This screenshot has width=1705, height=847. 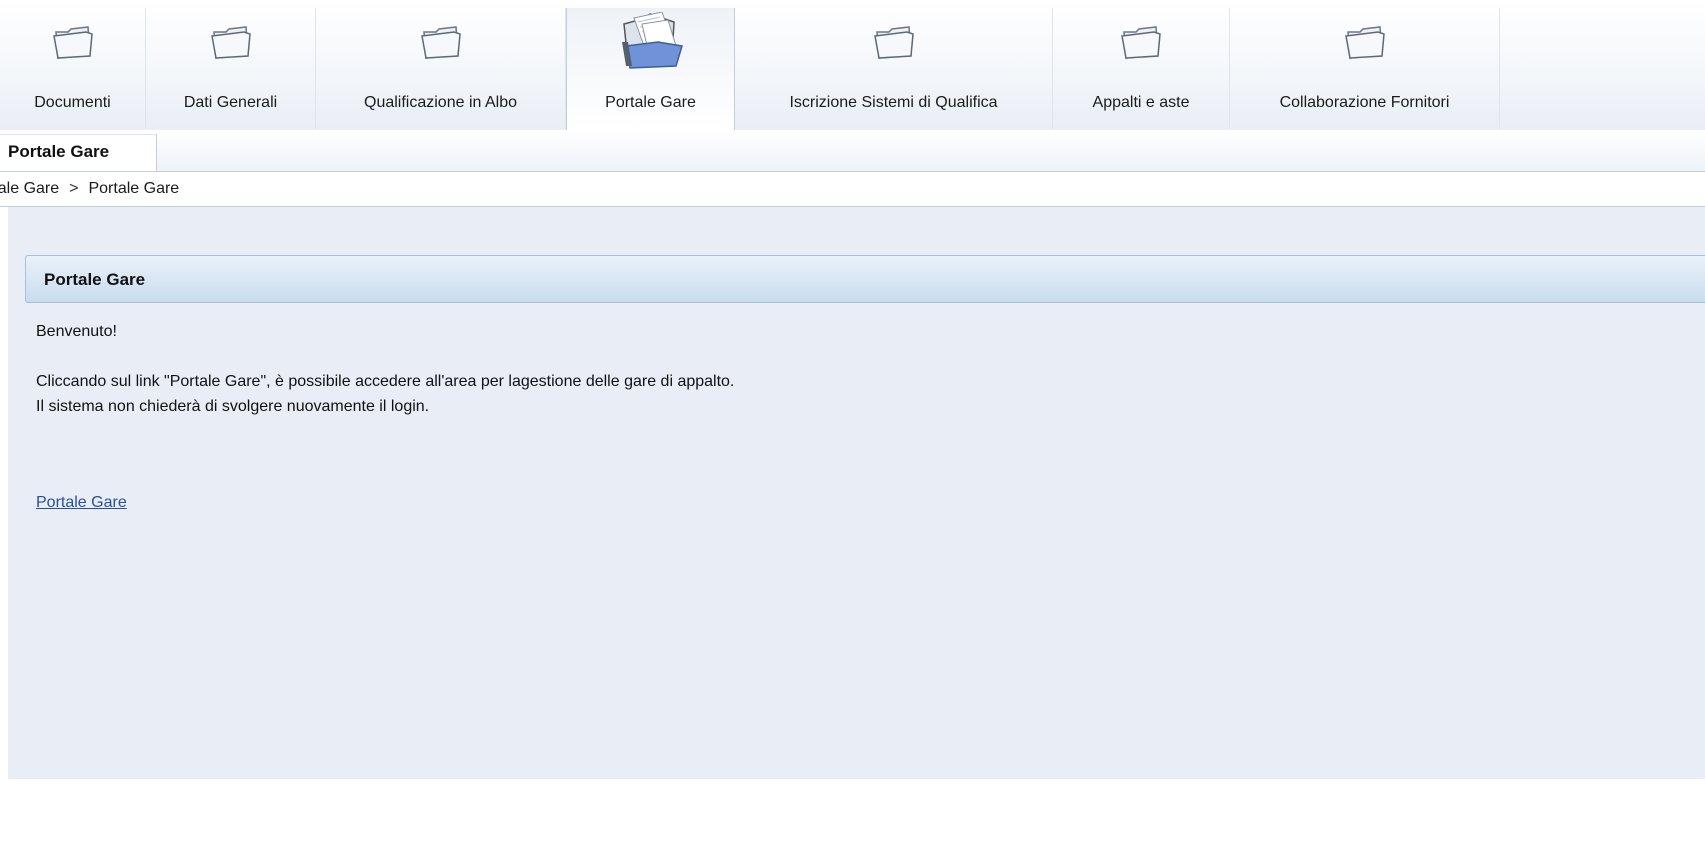 I want to click on tab-label: Iscrizione Sistemi di Qualifica, so click(x=893, y=102).